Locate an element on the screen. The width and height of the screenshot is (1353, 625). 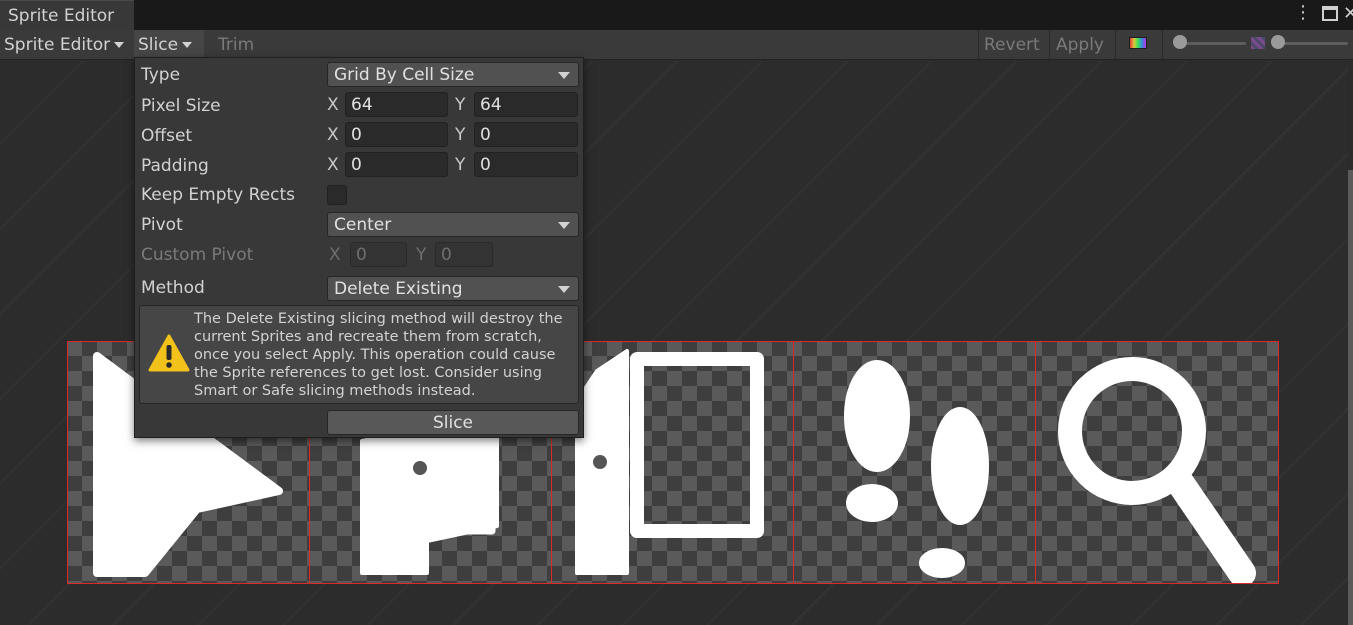
pixel-size-y-label: Y is located at coordinates (460, 105).